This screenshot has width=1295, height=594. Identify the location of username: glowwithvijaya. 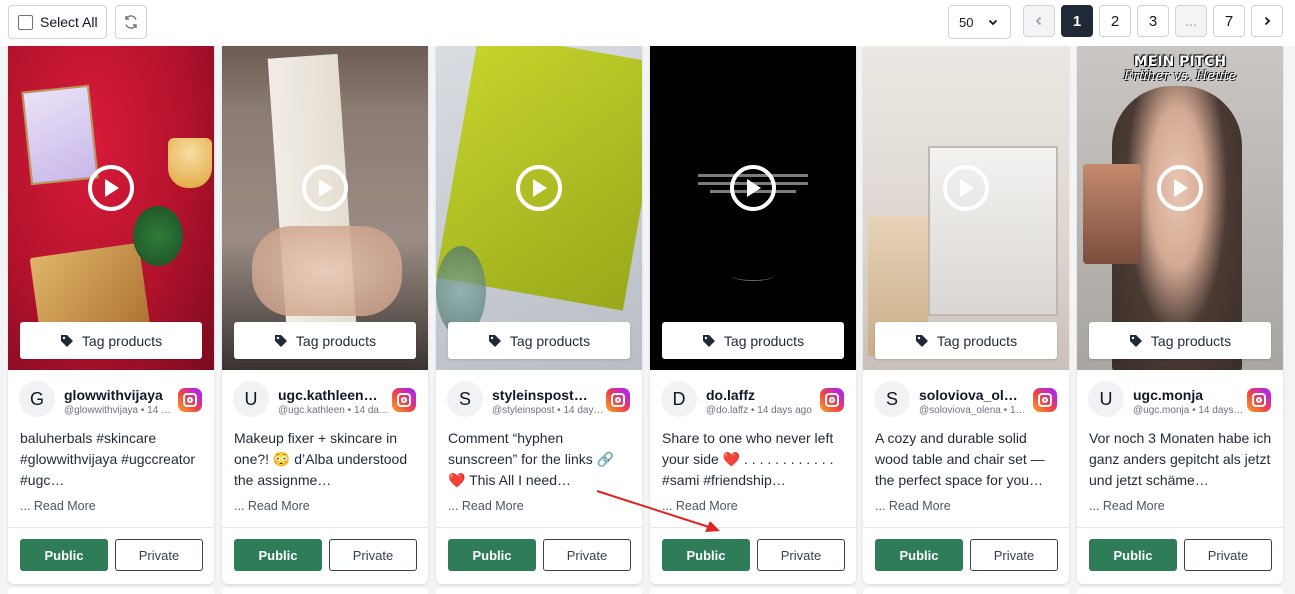
(120, 395).